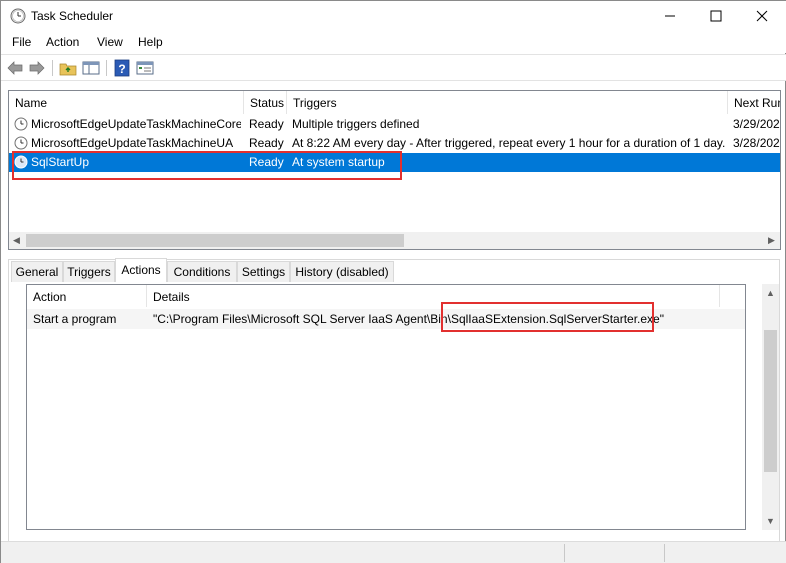 Image resolution: width=786 pixels, height=563 pixels. Describe the element at coordinates (136, 124) in the screenshot. I see `task-name: MicrosoftEdgeUpdateTaskMachineCore` at that location.